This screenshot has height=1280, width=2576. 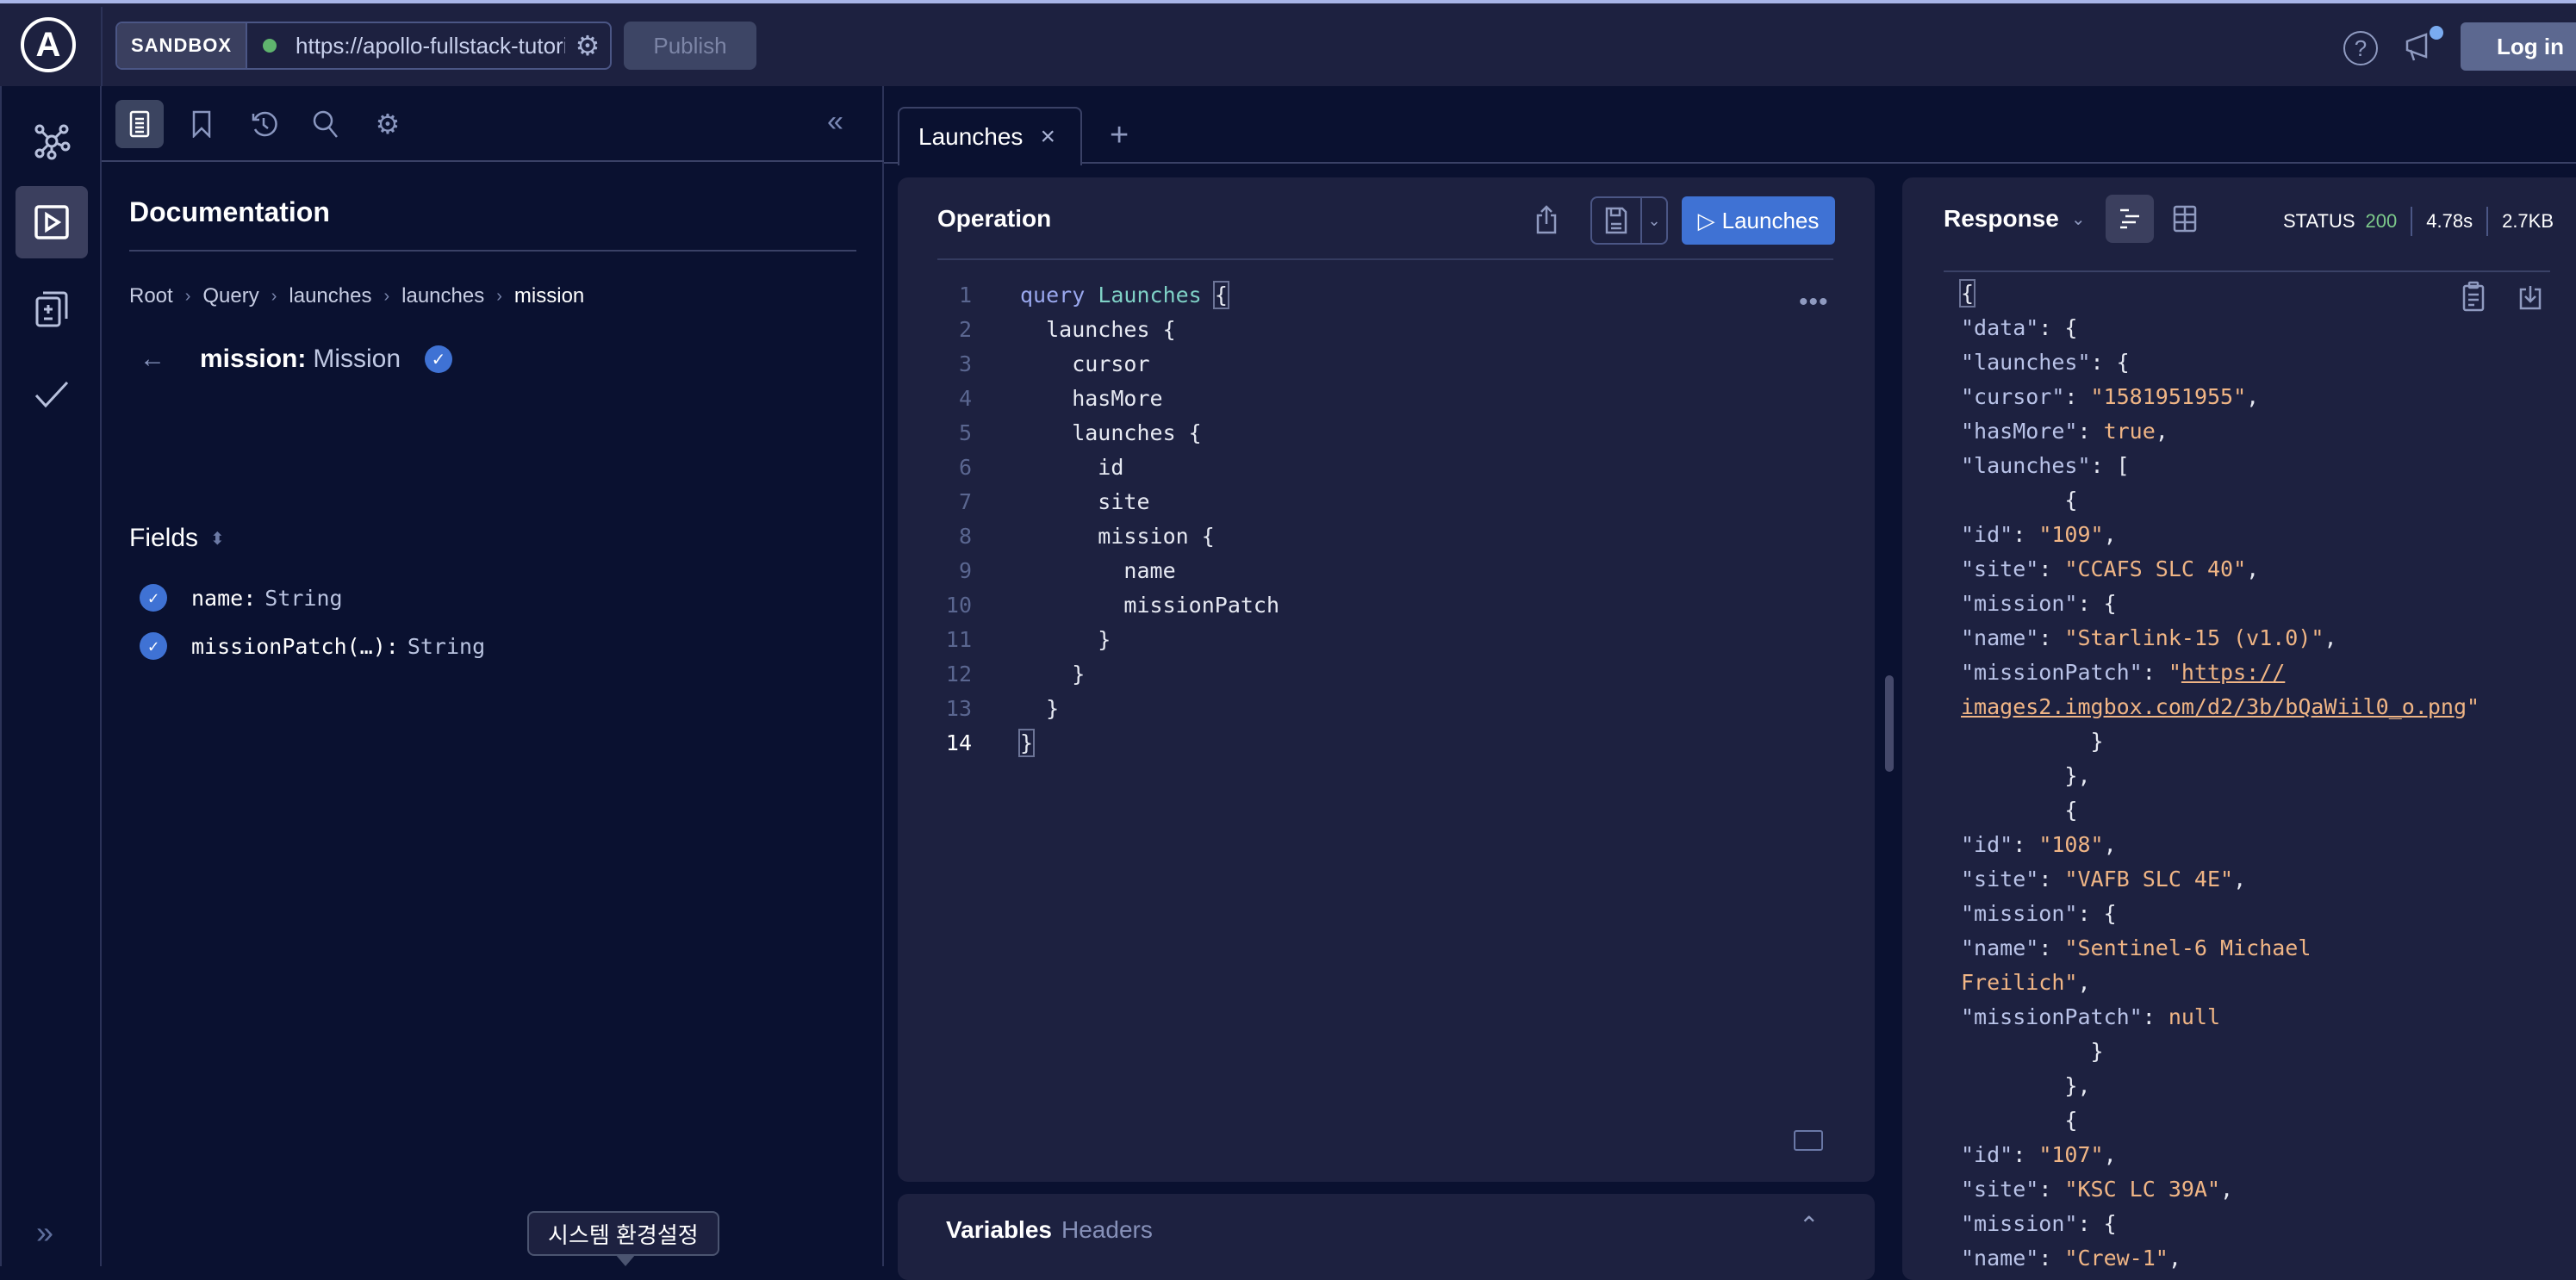 I want to click on json-line: "site": "CCAFS SLC 40",, so click(x=2110, y=568).